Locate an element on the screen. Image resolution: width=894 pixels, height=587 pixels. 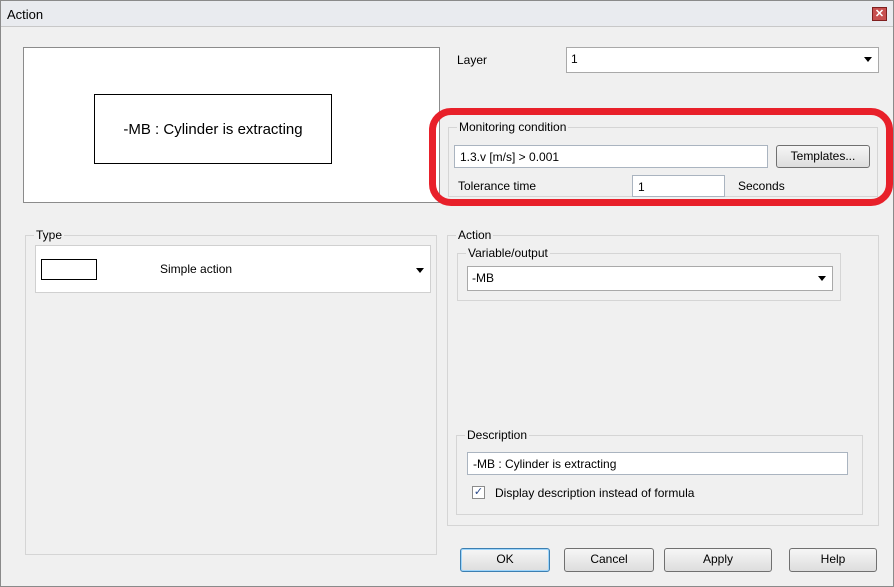
variable-output-label: Variable/output is located at coordinates (508, 253).